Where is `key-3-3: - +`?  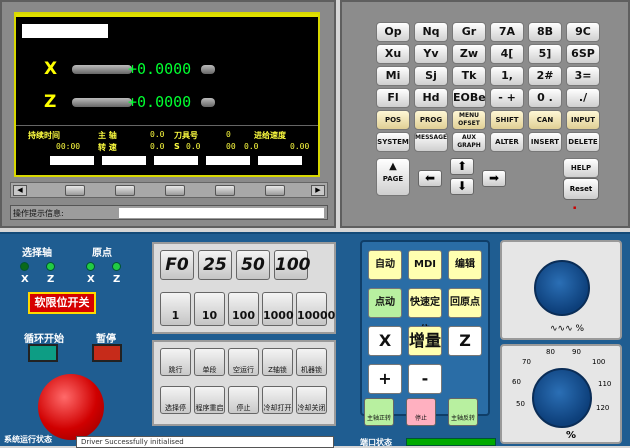
key-3-3: - + is located at coordinates (507, 98).